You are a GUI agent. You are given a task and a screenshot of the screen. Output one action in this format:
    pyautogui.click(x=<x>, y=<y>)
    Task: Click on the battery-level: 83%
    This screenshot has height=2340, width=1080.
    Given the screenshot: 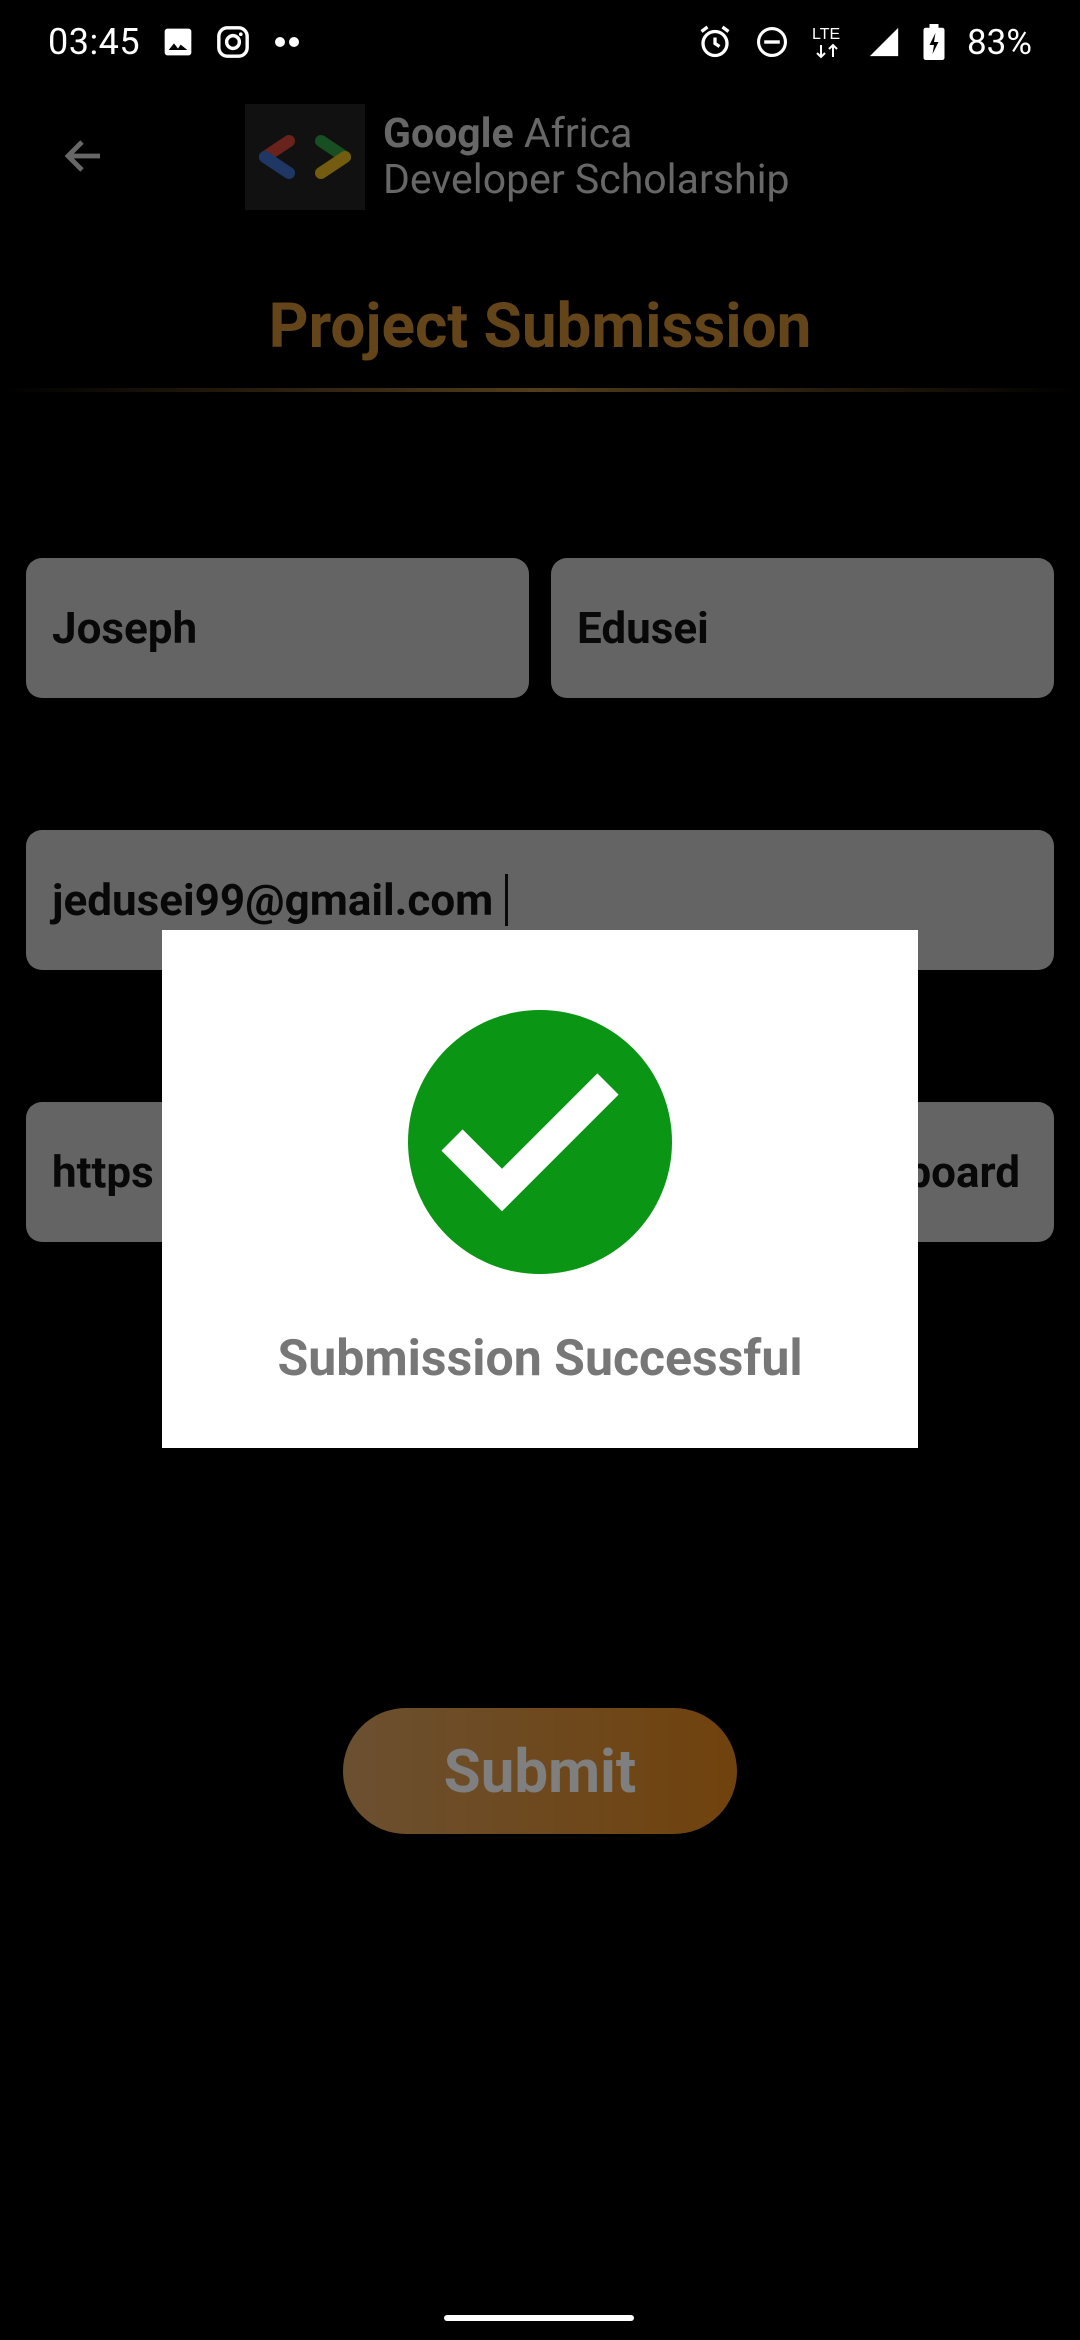 What is the action you would take?
    pyautogui.click(x=999, y=42)
    